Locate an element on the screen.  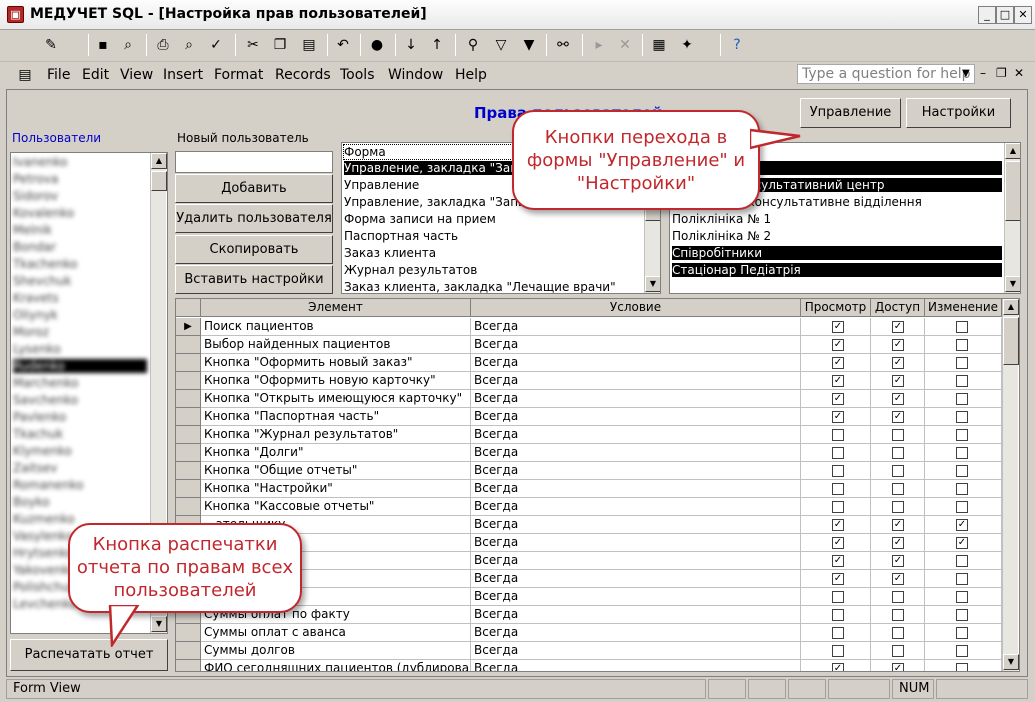
doc-close-button: ✕ is located at coordinates (1019, 73).